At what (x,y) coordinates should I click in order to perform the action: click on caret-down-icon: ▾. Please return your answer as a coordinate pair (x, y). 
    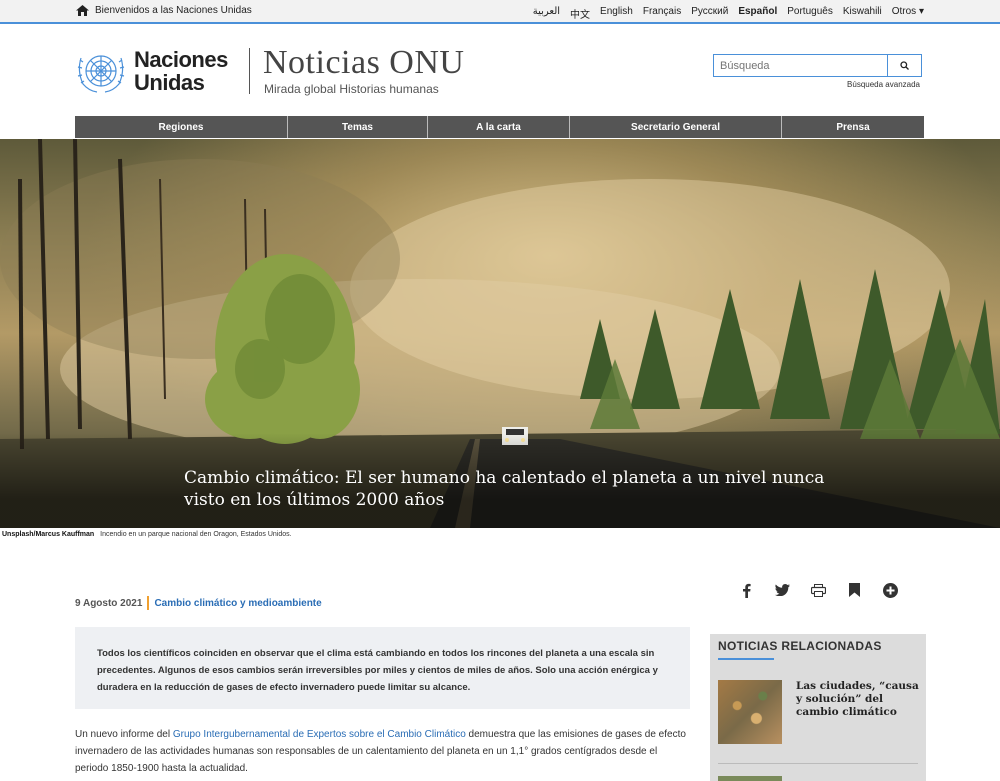
    Looking at the image, I should click on (921, 11).